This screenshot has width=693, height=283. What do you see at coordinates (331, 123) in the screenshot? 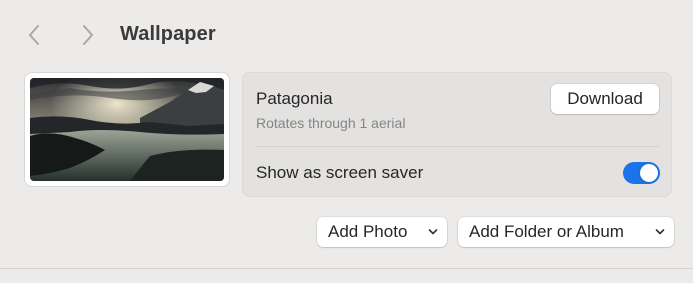
I see `wallpaper-subtitle: Rotates through 1 aerial` at bounding box center [331, 123].